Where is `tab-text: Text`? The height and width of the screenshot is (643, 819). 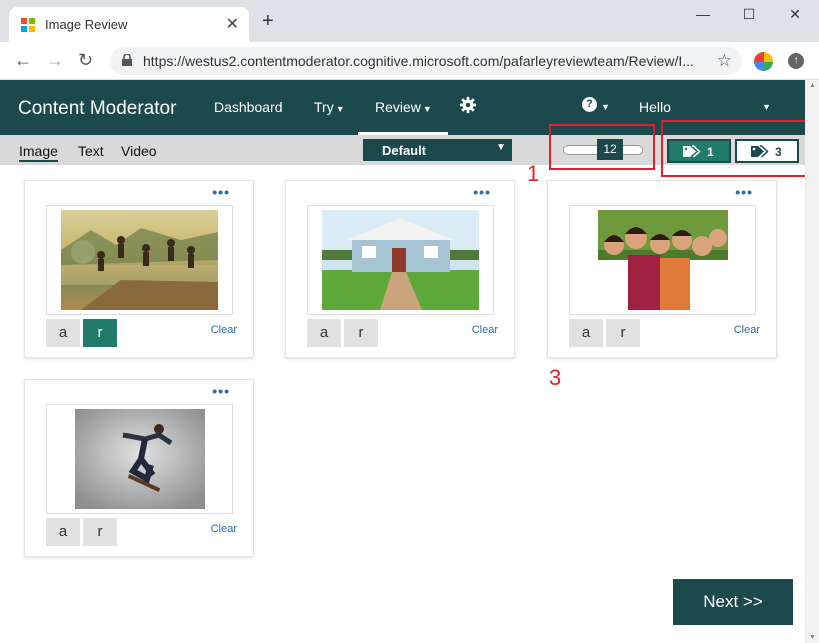 tab-text: Text is located at coordinates (91, 151).